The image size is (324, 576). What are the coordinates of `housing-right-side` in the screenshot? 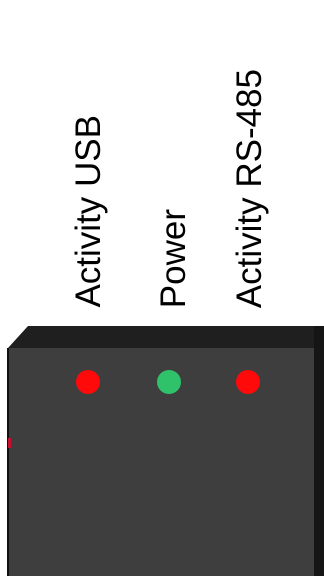 It's located at (319, 451).